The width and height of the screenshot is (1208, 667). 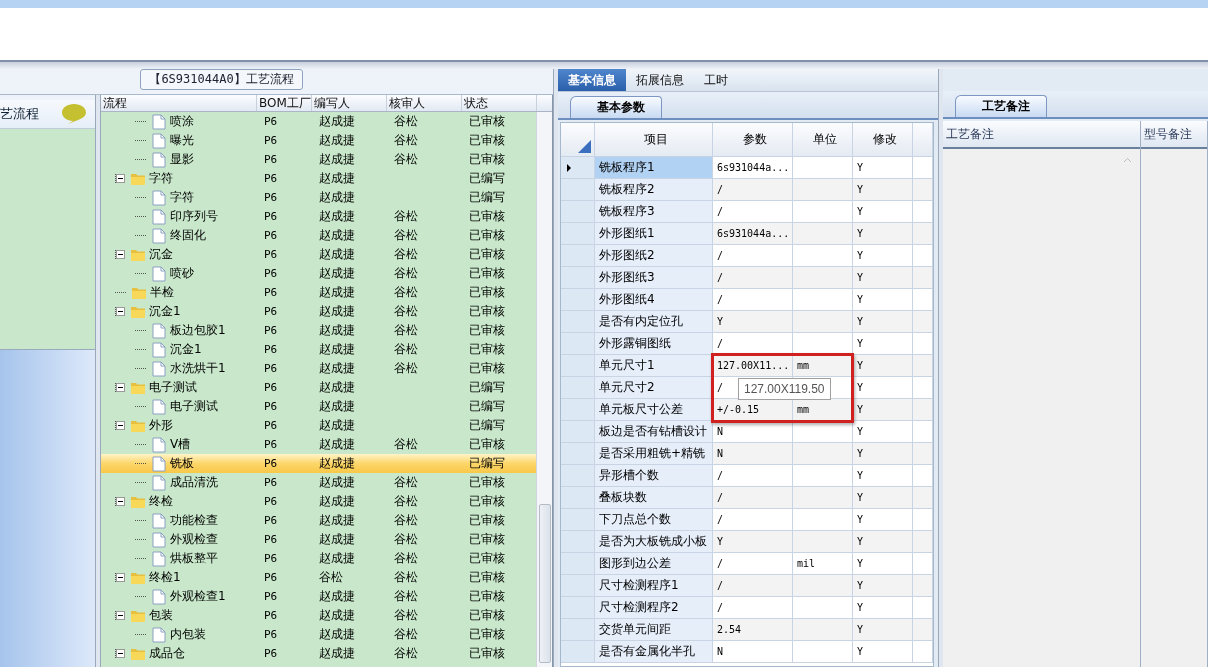 I want to click on table-cell: 单元板尺寸公差, so click(x=654, y=410).